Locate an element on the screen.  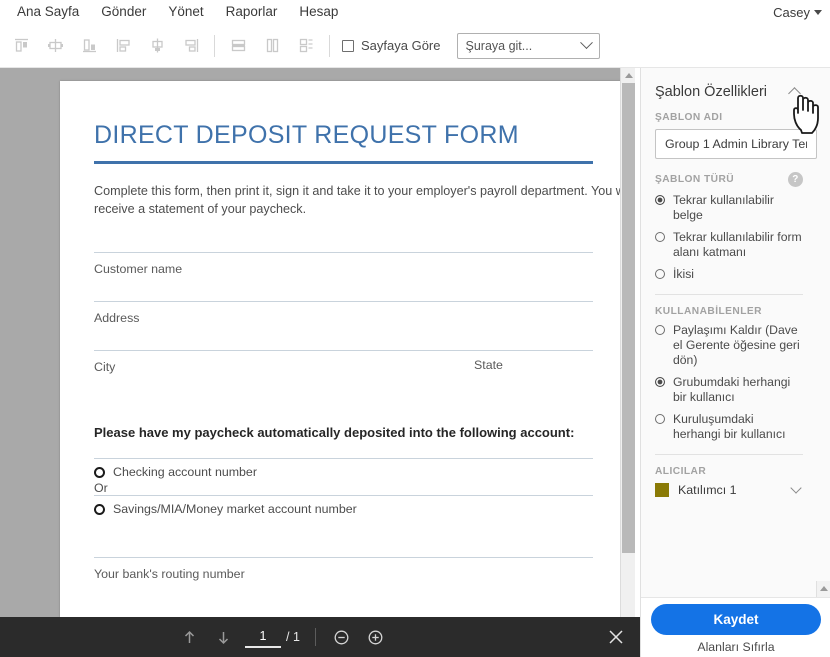
panel-scroll-up-button is located at coordinates (823, 588).